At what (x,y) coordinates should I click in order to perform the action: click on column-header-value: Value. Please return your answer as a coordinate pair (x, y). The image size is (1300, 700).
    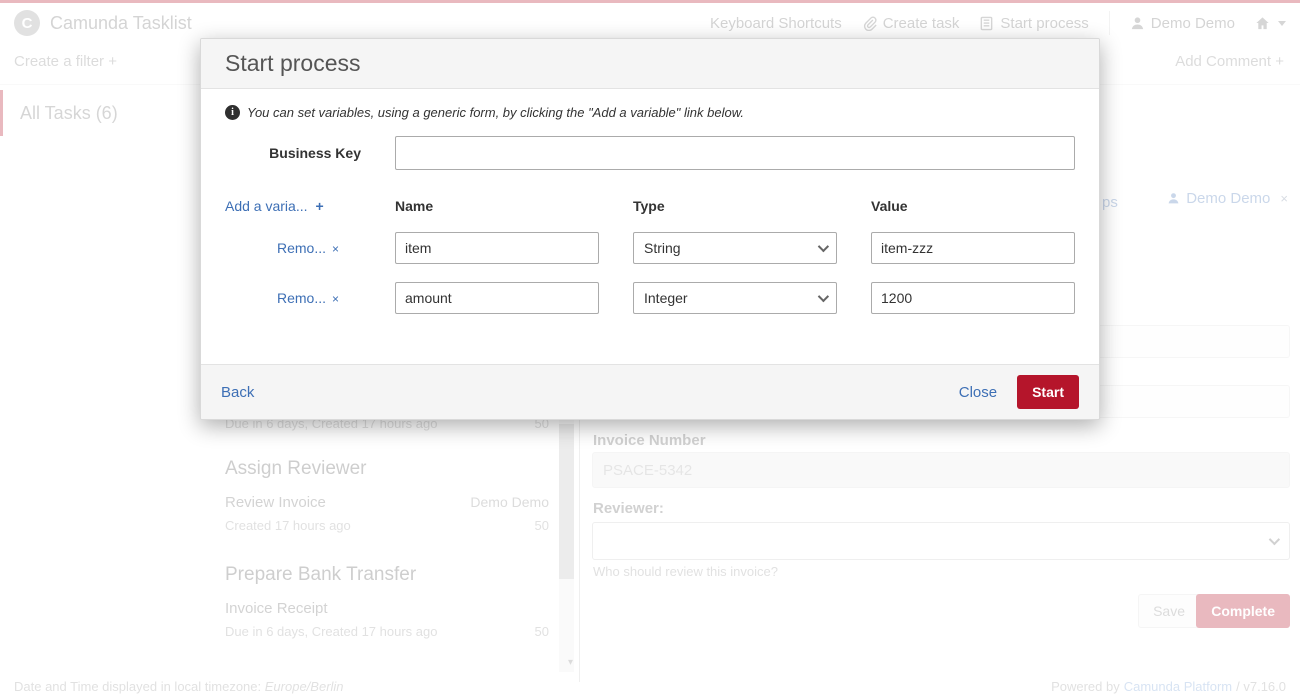
    Looking at the image, I should click on (889, 206).